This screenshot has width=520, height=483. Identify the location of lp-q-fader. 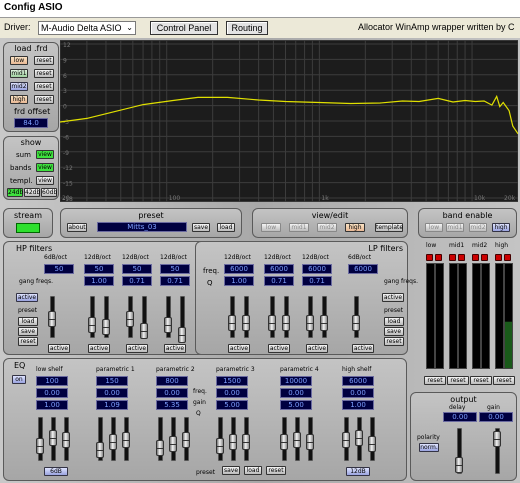
(246, 317).